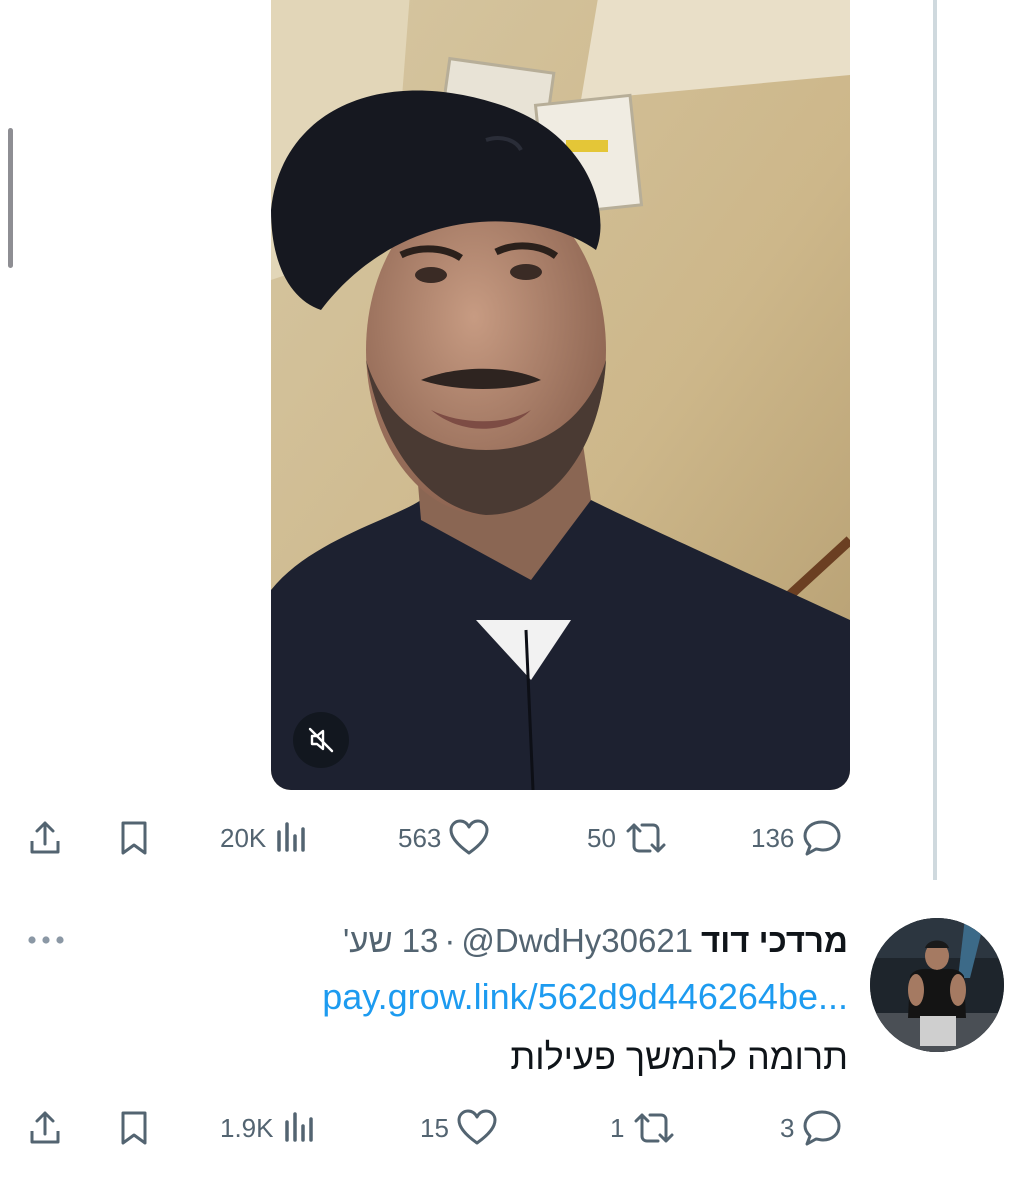 Image resolution: width=1025 pixels, height=1200 pixels. Describe the element at coordinates (434, 1127) in the screenshot. I see `tweet2-likes-count: 15` at that location.